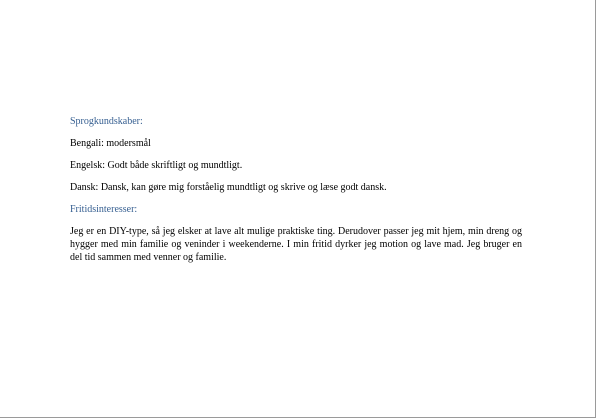 Image resolution: width=596 pixels, height=418 pixels. Describe the element at coordinates (106, 121) in the screenshot. I see `section-heading-languages: Sprogkundskaber:` at that location.